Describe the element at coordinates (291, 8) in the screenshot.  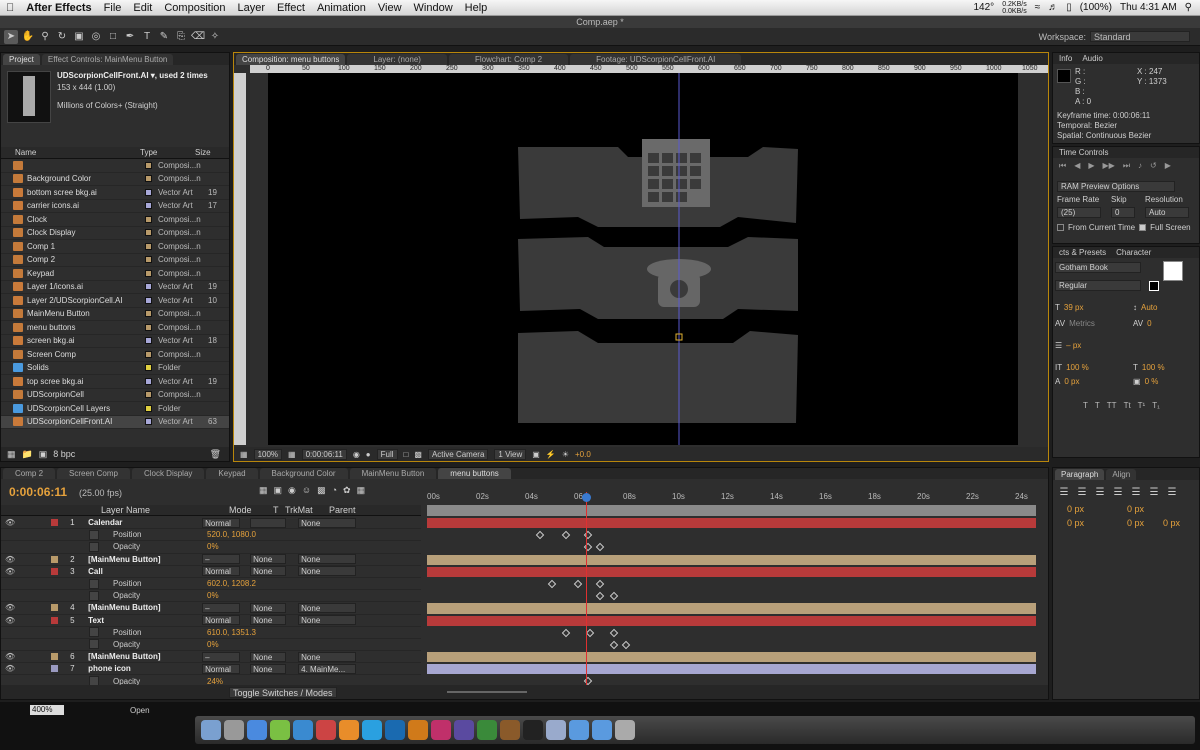
I see `menu-effect: Effect` at that location.